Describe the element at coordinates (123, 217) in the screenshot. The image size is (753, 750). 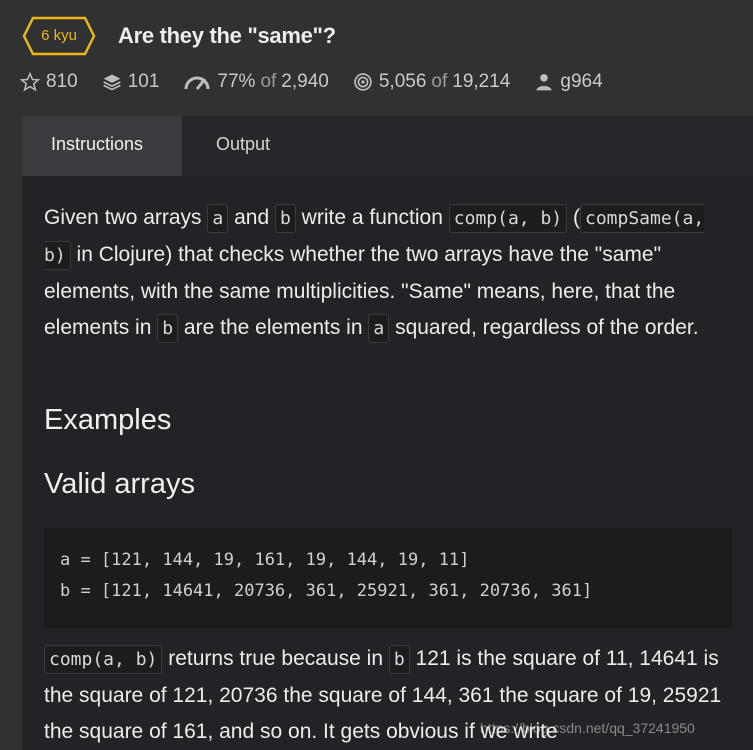
I see `text: Given two arrays` at that location.